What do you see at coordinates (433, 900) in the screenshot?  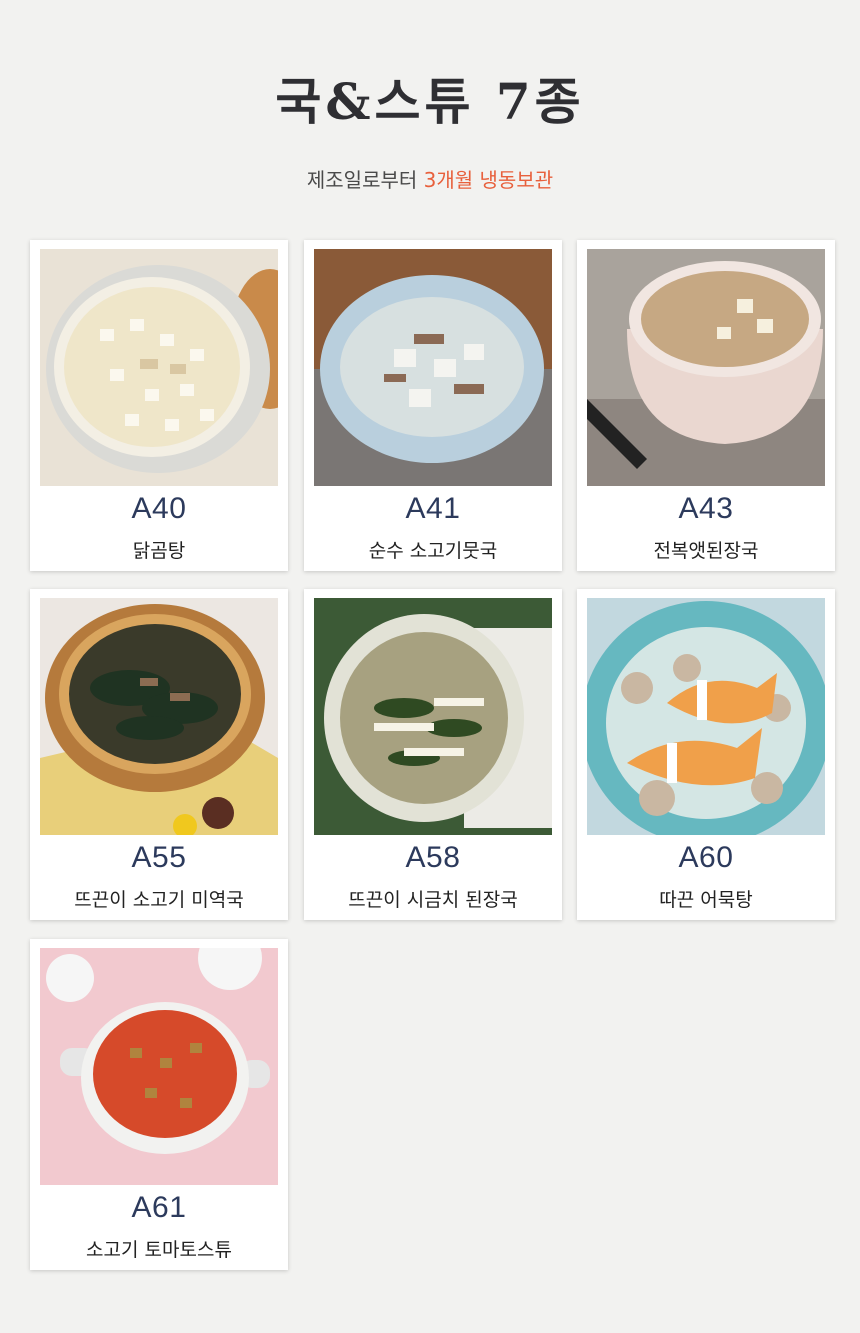 I see `product-name: 뜨끈이 시금치 된장국` at bounding box center [433, 900].